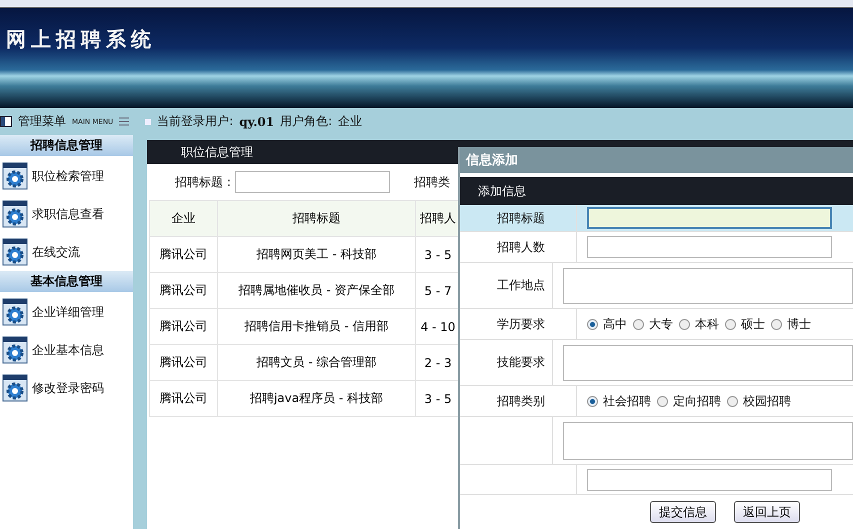 The image size is (853, 529). Describe the element at coordinates (306, 121) in the screenshot. I see `role-label: 用户角色:` at that location.